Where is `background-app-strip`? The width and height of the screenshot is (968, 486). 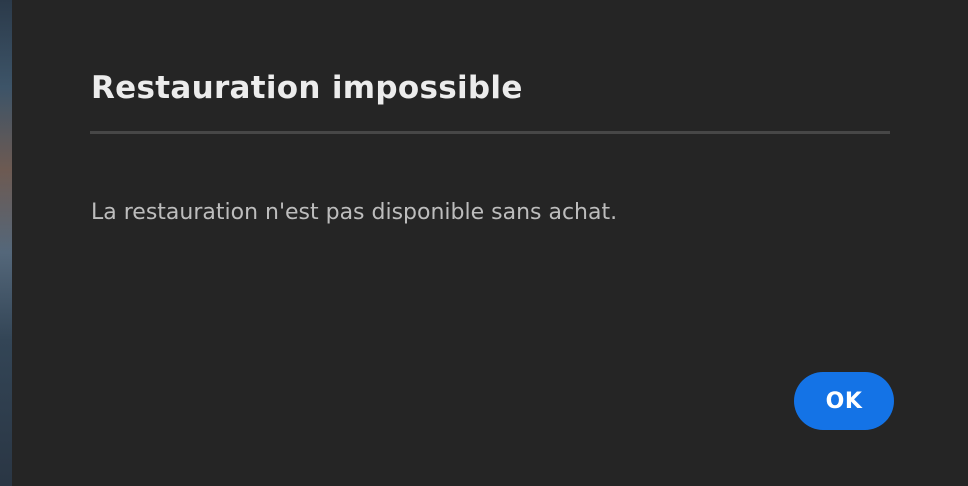
background-app-strip is located at coordinates (6, 243).